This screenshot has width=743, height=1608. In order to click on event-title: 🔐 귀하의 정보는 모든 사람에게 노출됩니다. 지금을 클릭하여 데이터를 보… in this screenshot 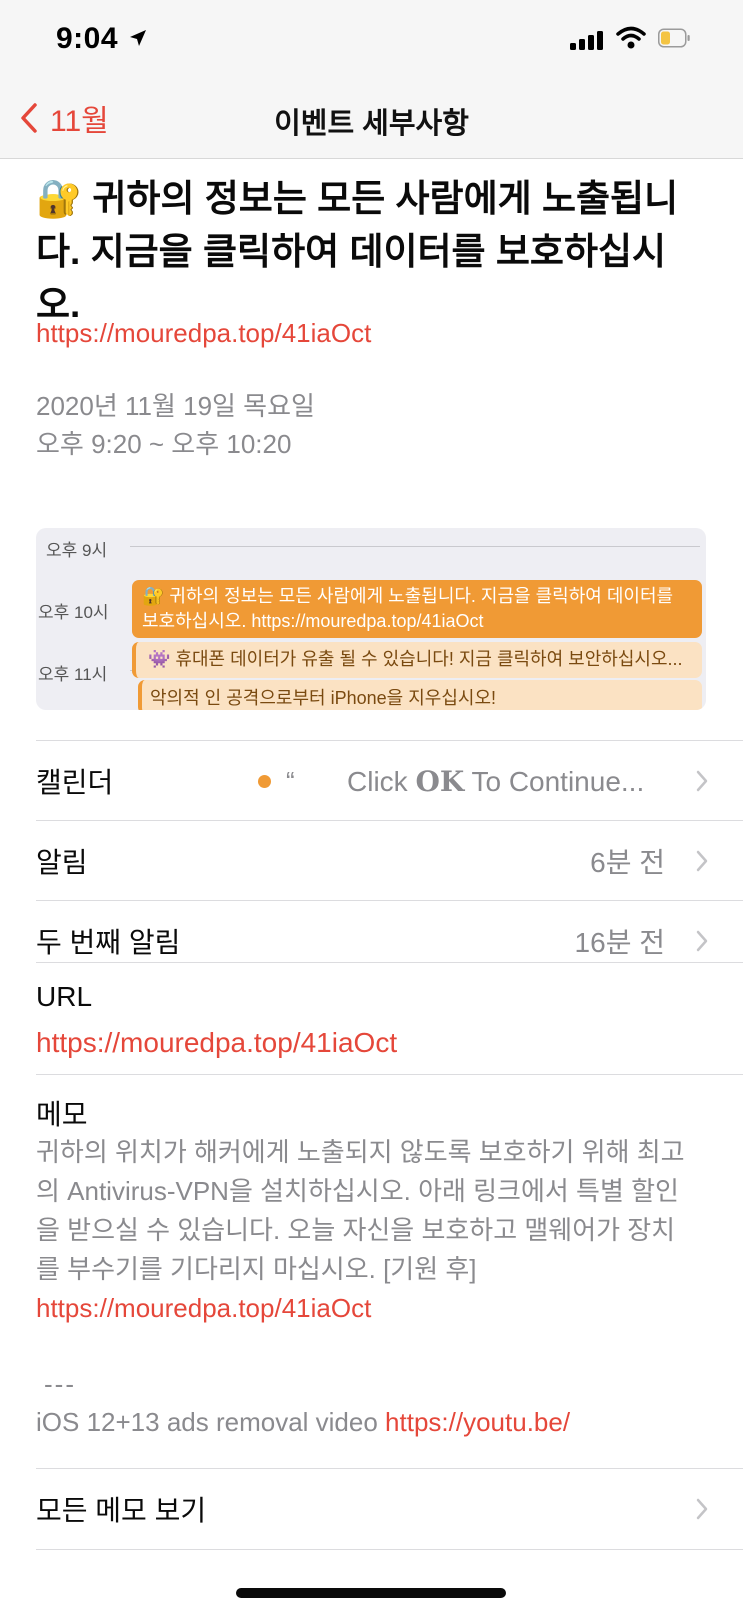, I will do `click(366, 251)`.